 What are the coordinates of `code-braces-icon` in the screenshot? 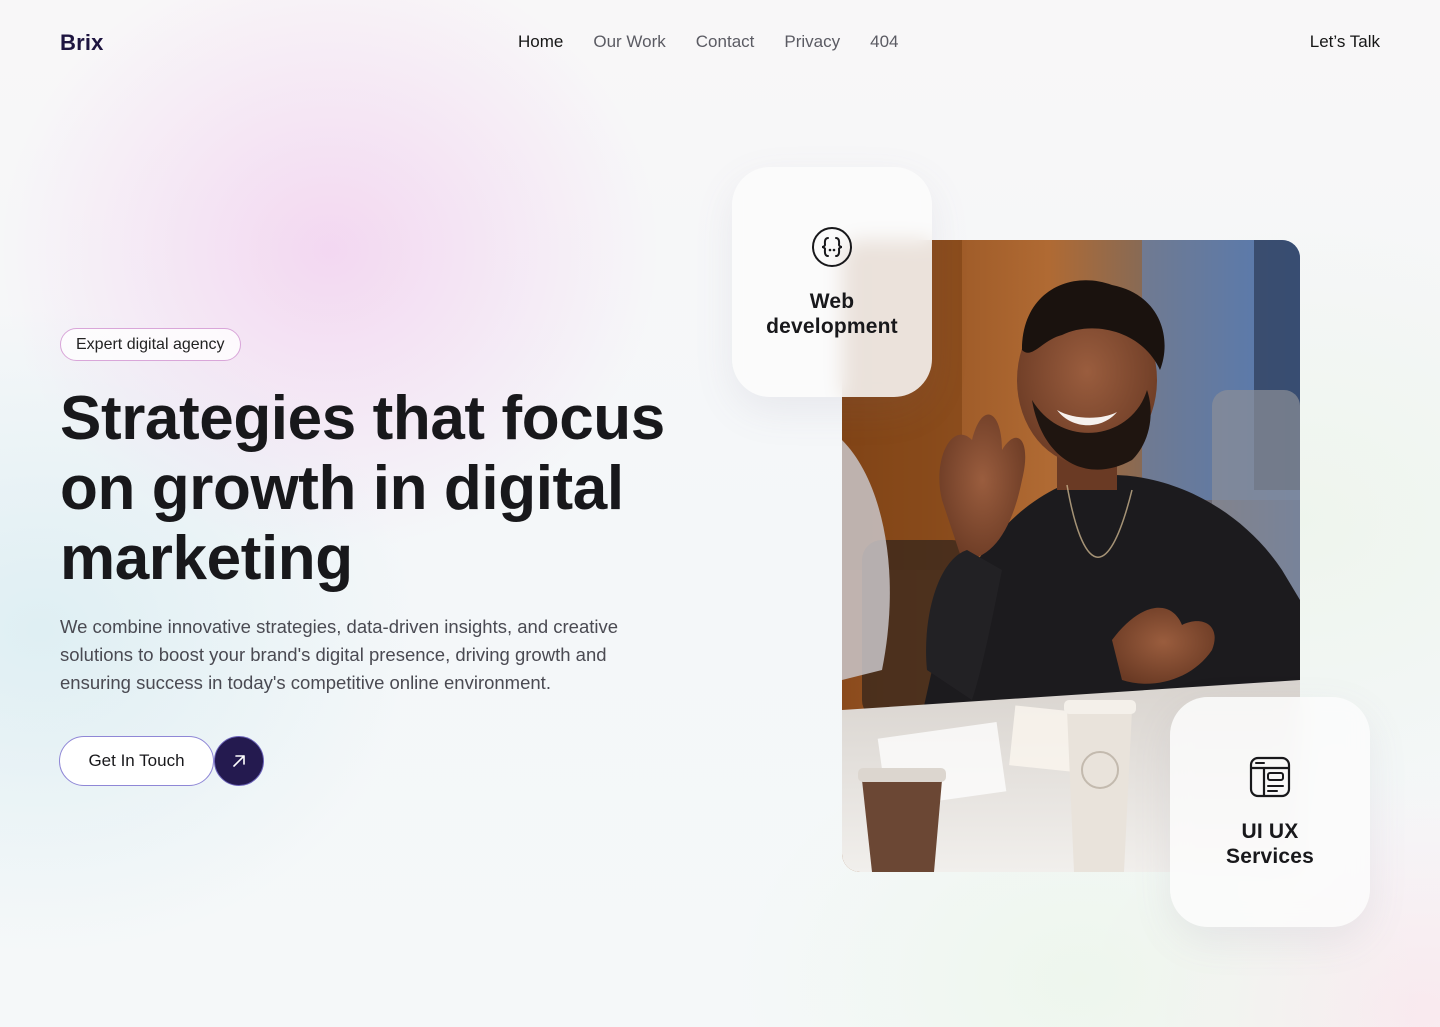 It's located at (832, 247).